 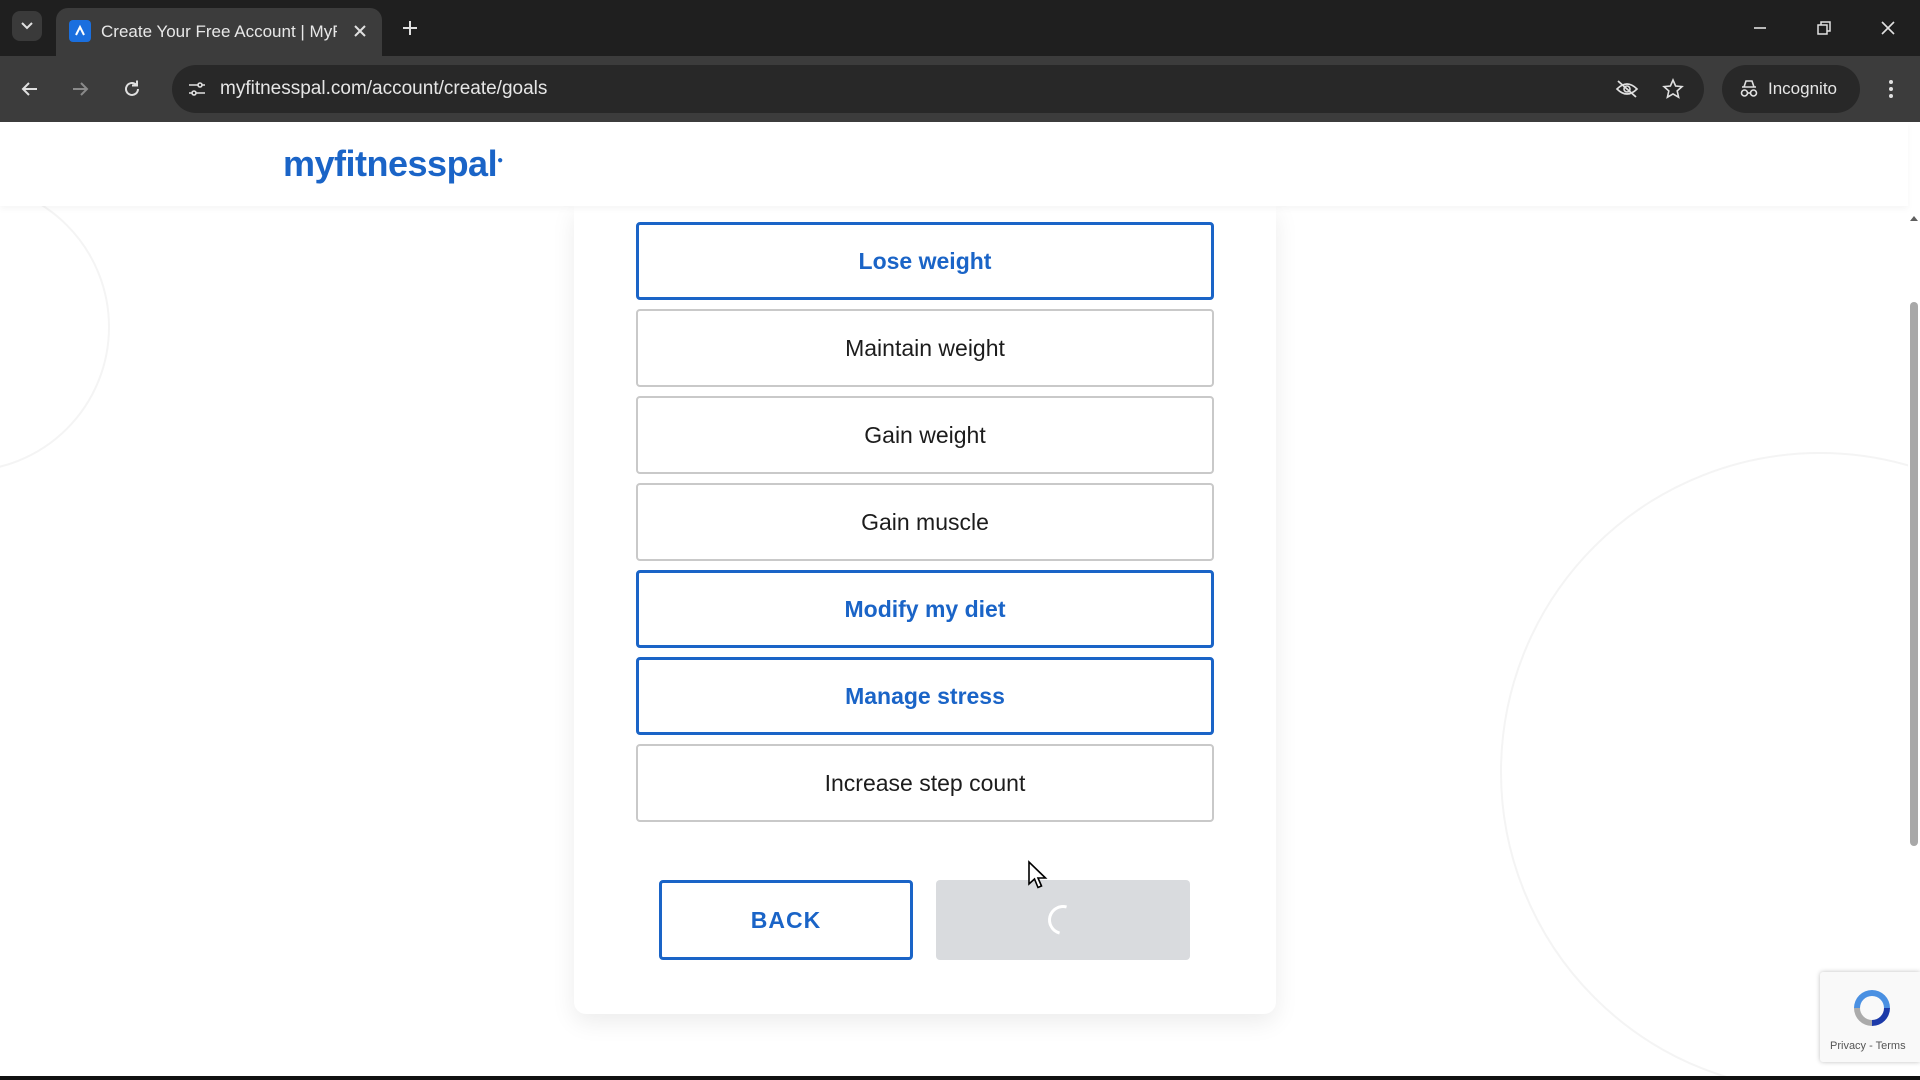 I want to click on recaptcha-badge: Privacy - Terms, so click(x=1870, y=1017).